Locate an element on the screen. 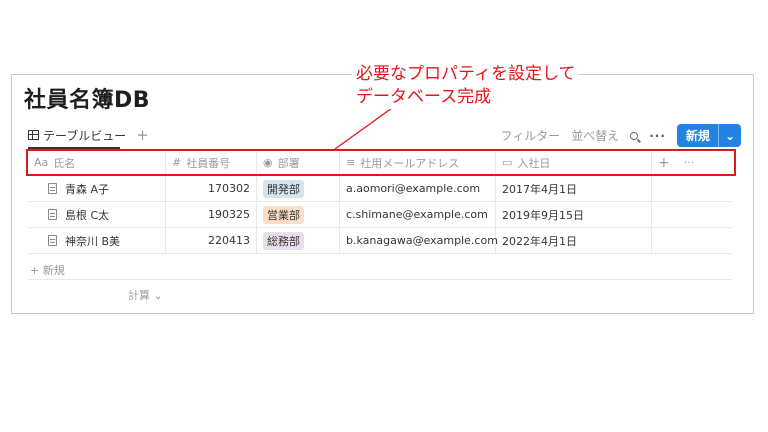  dept-cell: 開発部 is located at coordinates (298, 188).